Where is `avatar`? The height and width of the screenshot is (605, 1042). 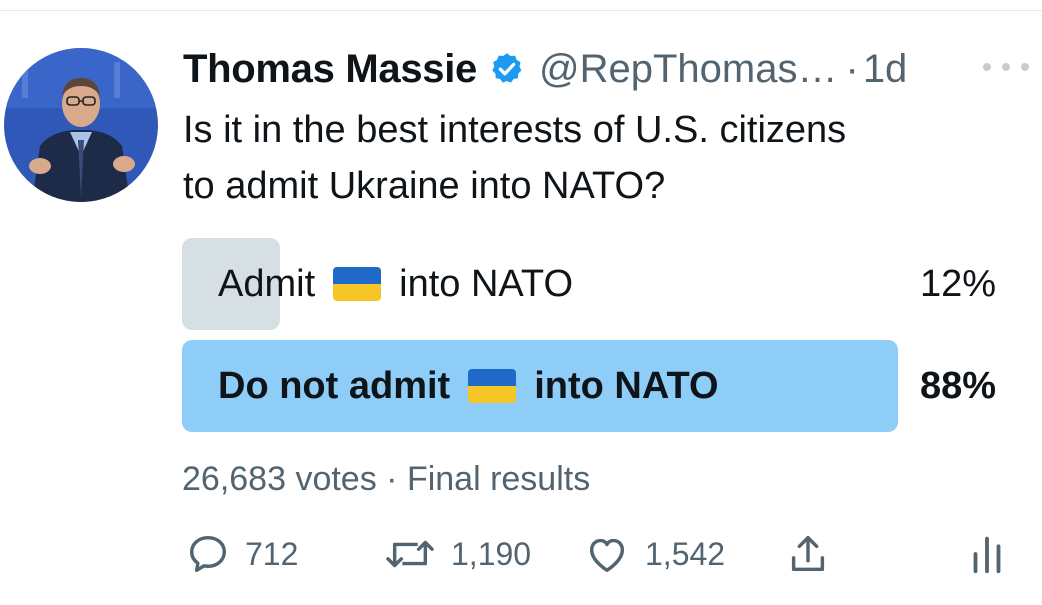 avatar is located at coordinates (81, 125).